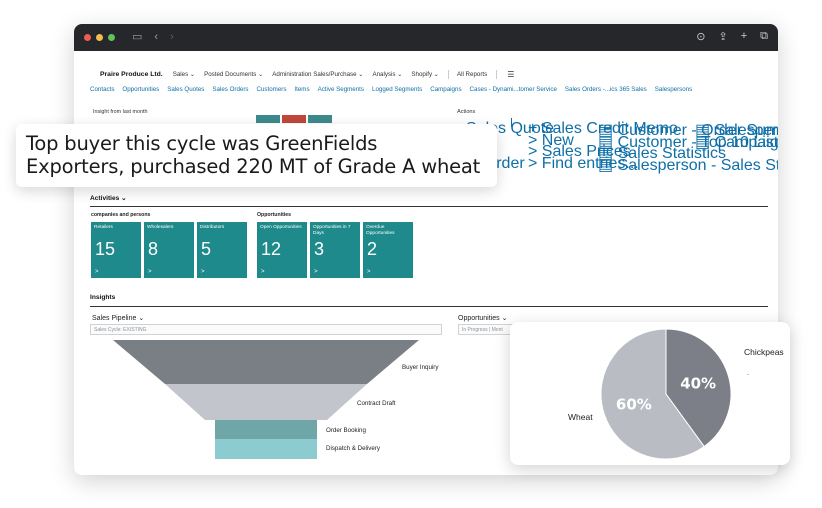 The width and height of the screenshot is (822, 508). Describe the element at coordinates (105, 249) in the screenshot. I see `tile-value: 15` at that location.